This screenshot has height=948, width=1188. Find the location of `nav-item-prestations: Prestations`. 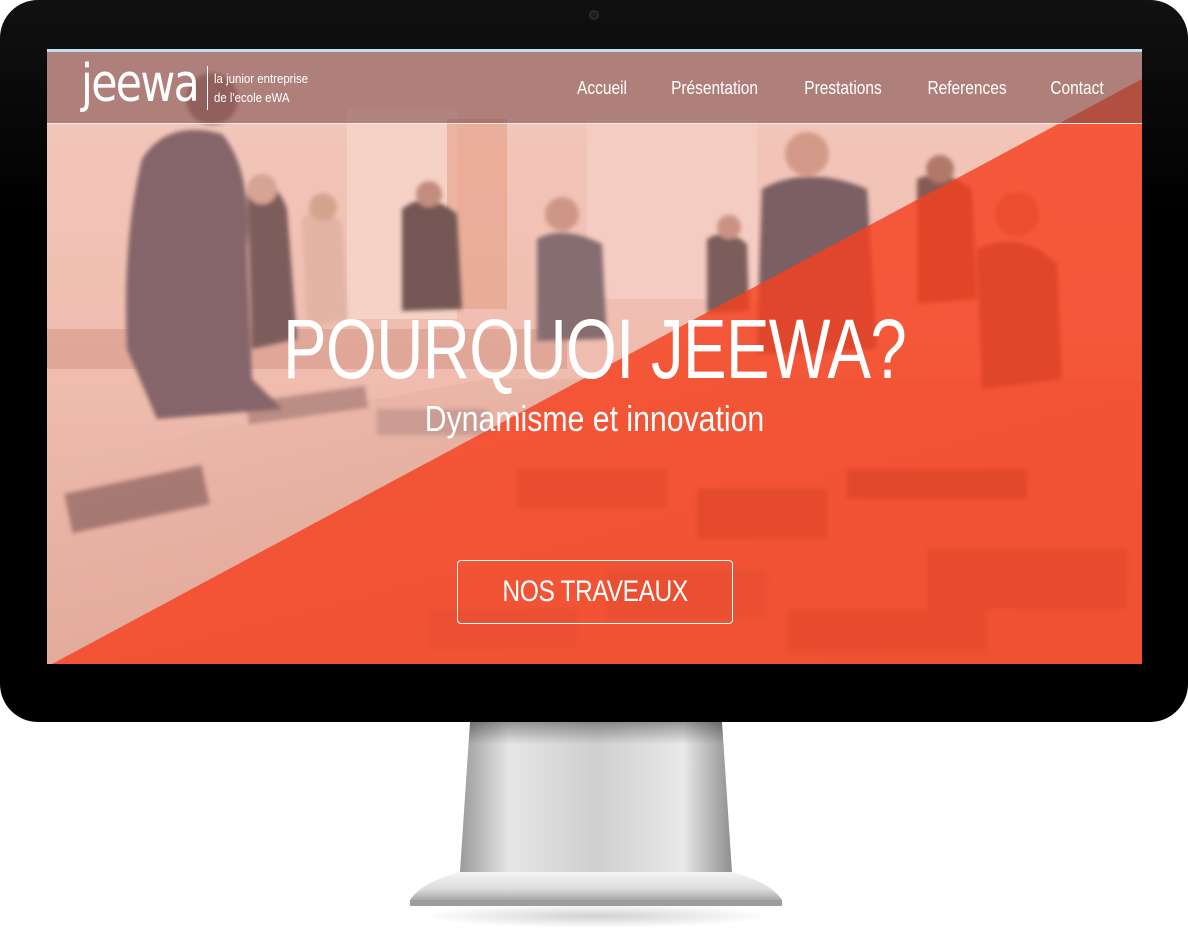

nav-item-prestations: Prestations is located at coordinates (842, 88).